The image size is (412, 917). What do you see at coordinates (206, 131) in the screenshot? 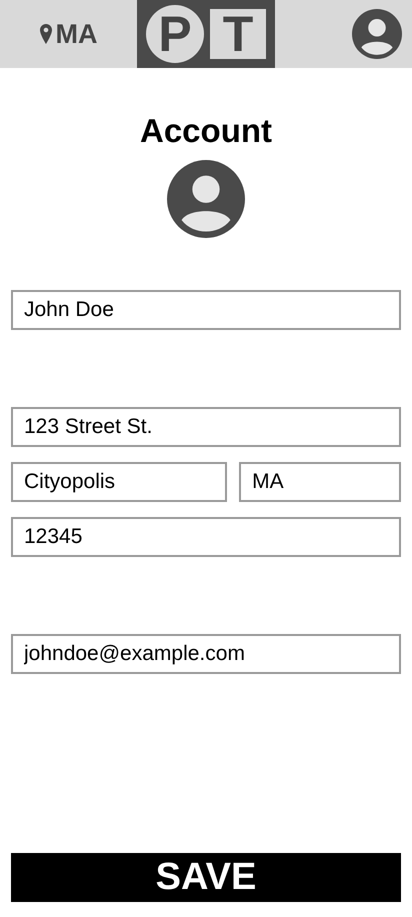
I see `page-title: Account` at bounding box center [206, 131].